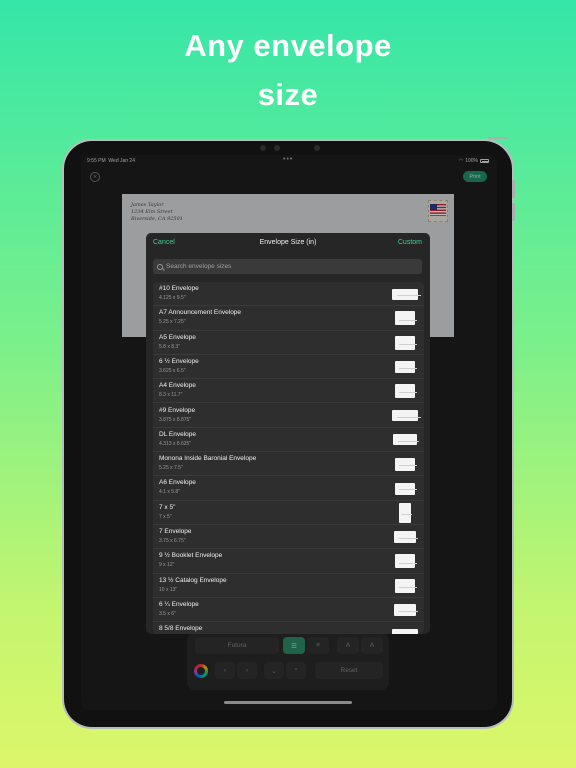  Describe the element at coordinates (498, 138) in the screenshot. I see `power-button` at that location.